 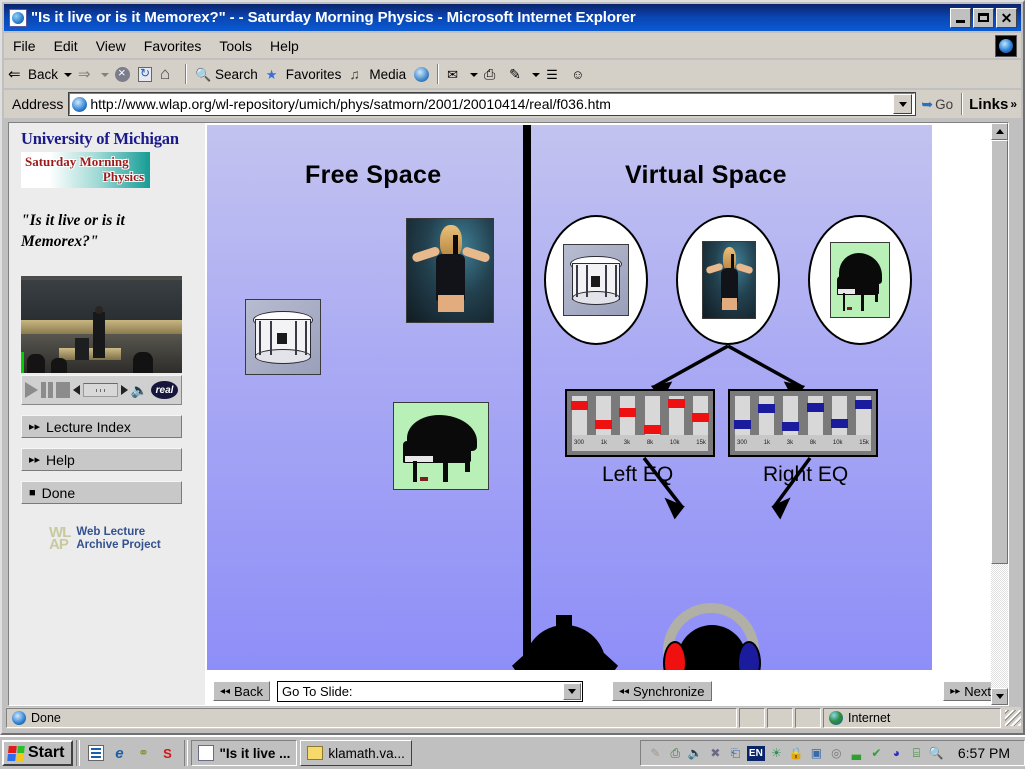 I want to click on edit-dropdown-icon, so click(x=536, y=75).